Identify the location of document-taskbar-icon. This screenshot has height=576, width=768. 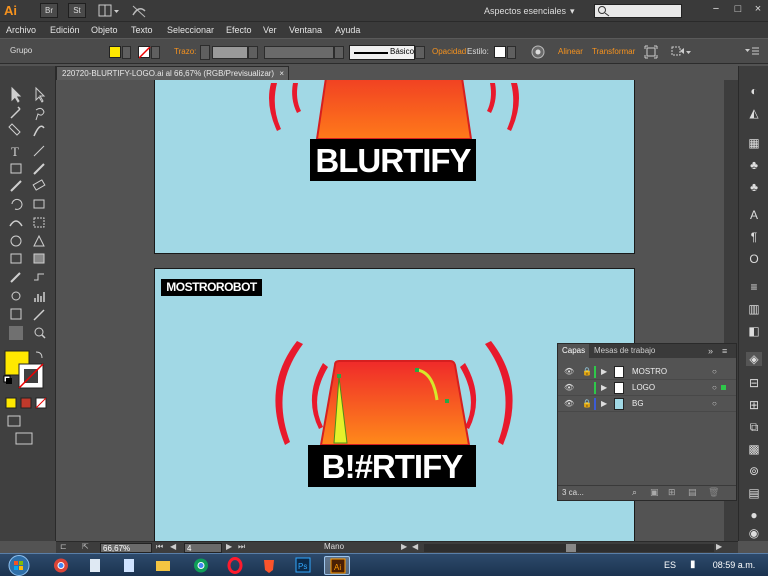
(129, 565).